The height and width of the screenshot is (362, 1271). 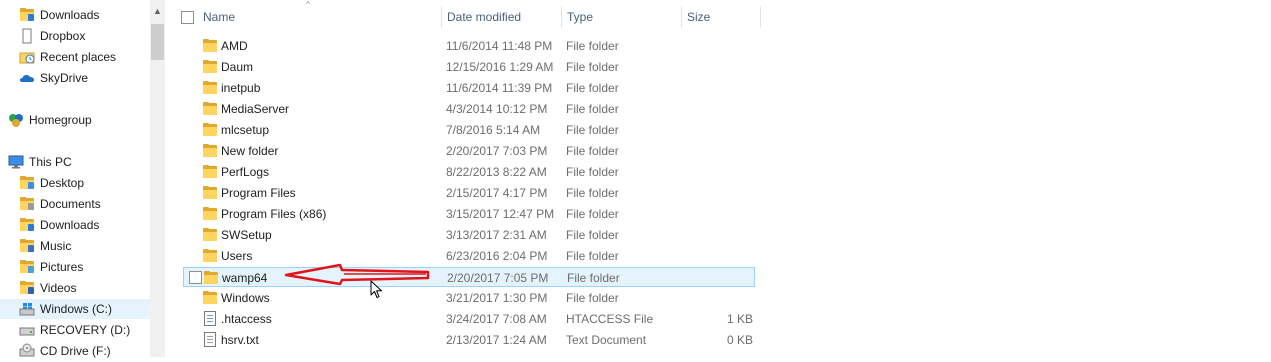 I want to click on file-date-modified: 3/24/2017 7:08 AM, so click(x=496, y=319).